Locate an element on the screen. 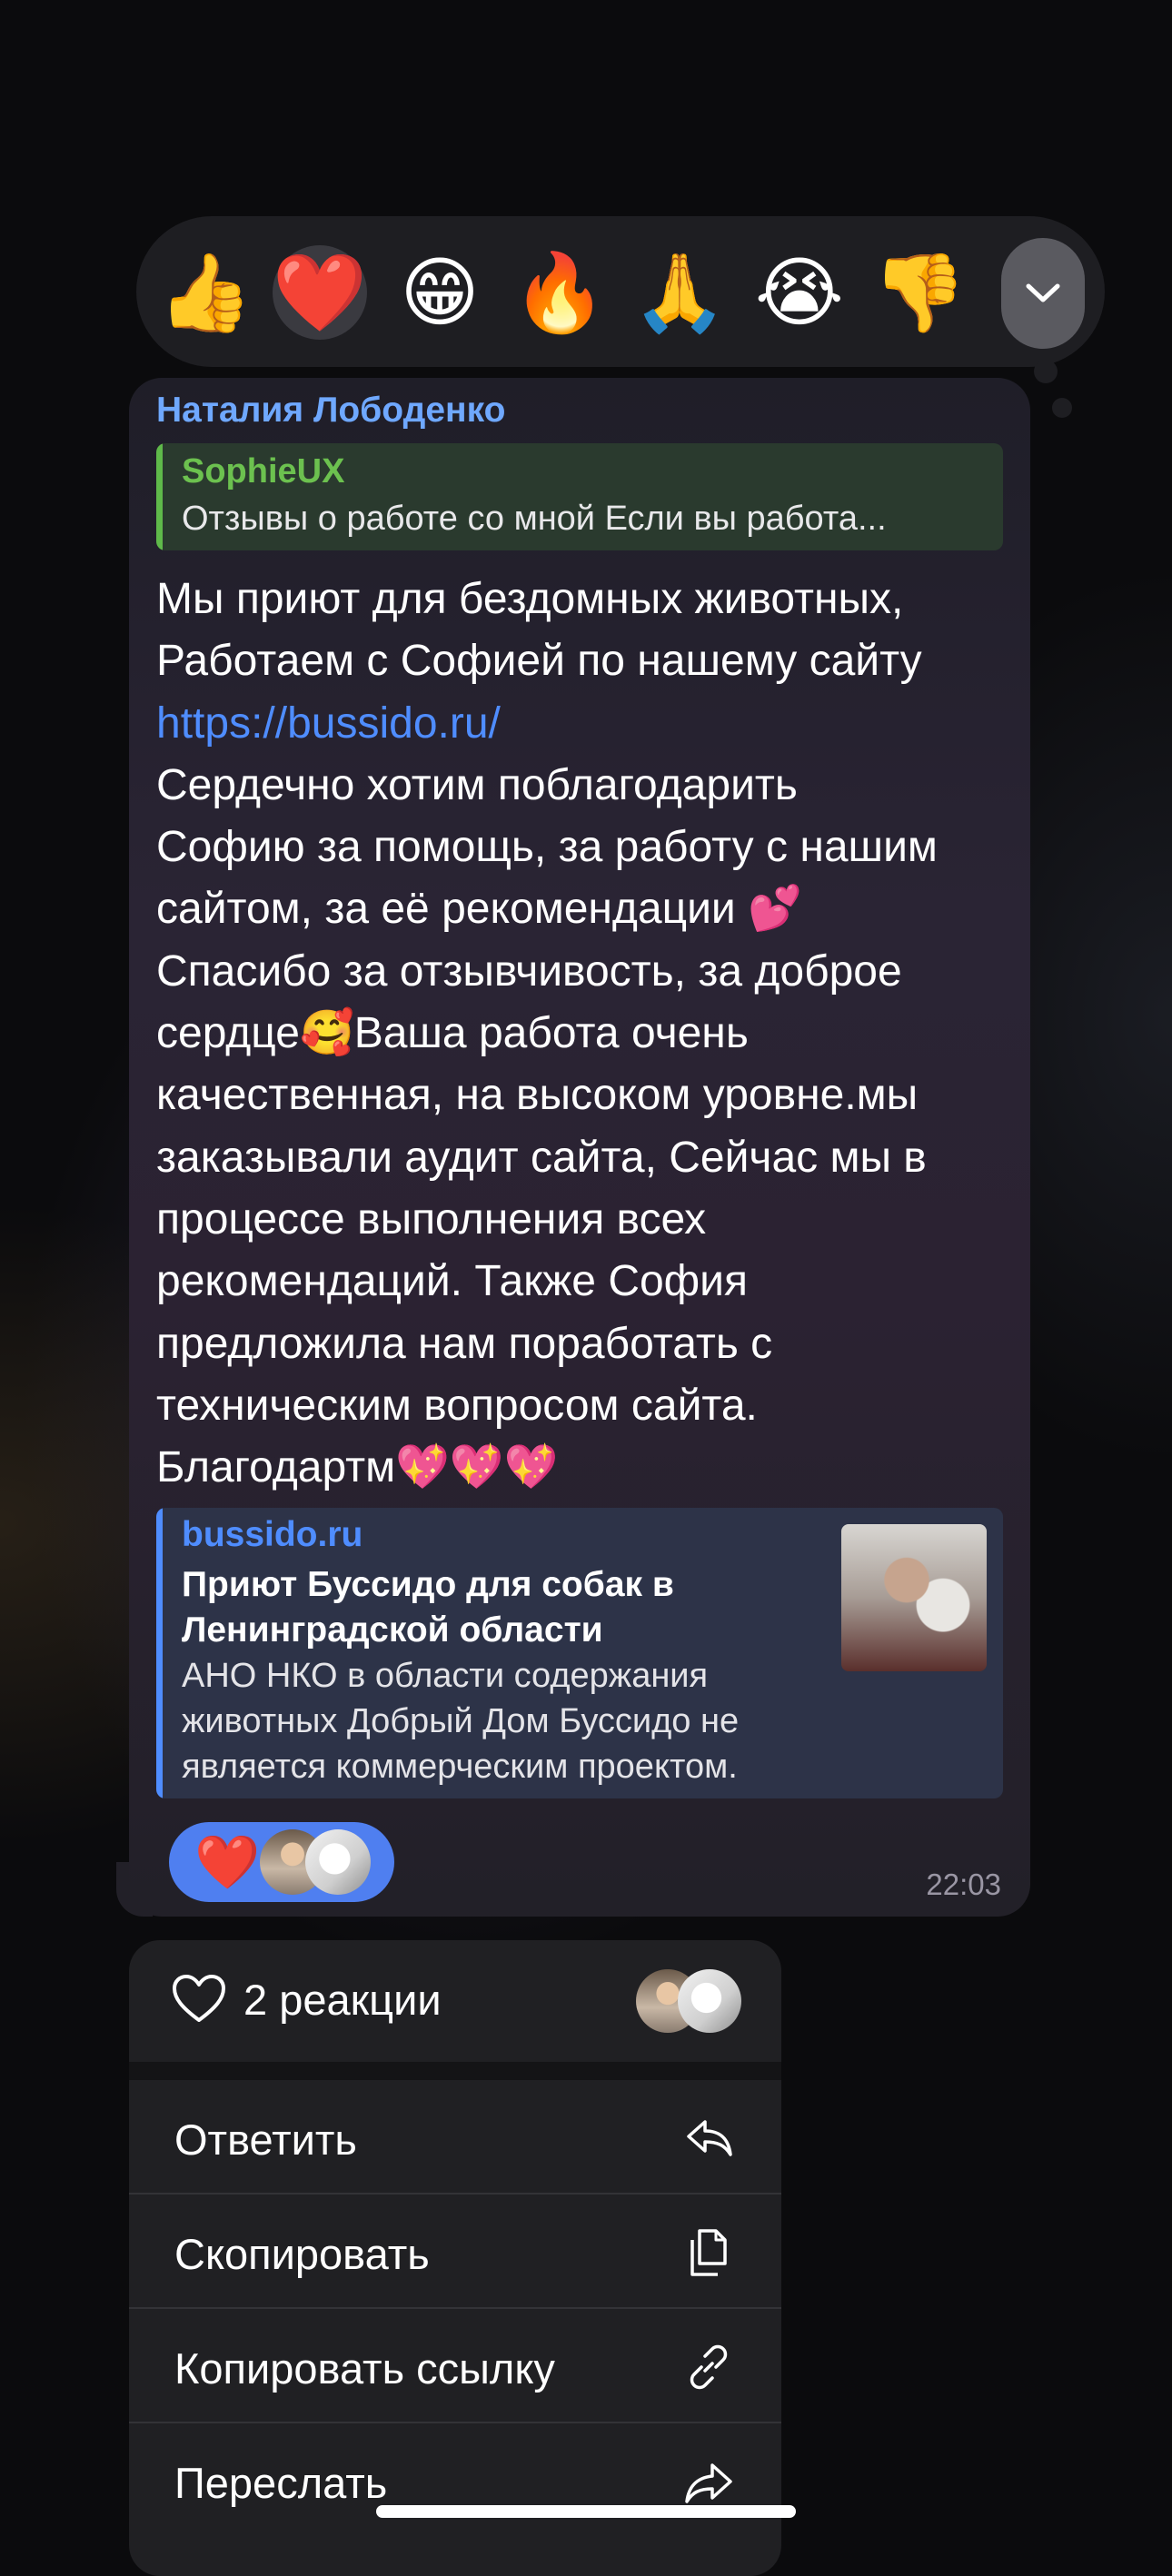 This screenshot has width=1172, height=2576. forward-icon is located at coordinates (708, 2483).